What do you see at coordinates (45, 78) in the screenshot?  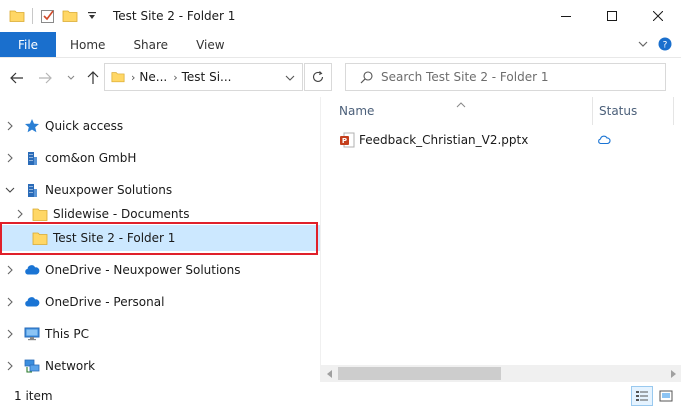 I see `forward-arrow-icon` at bounding box center [45, 78].